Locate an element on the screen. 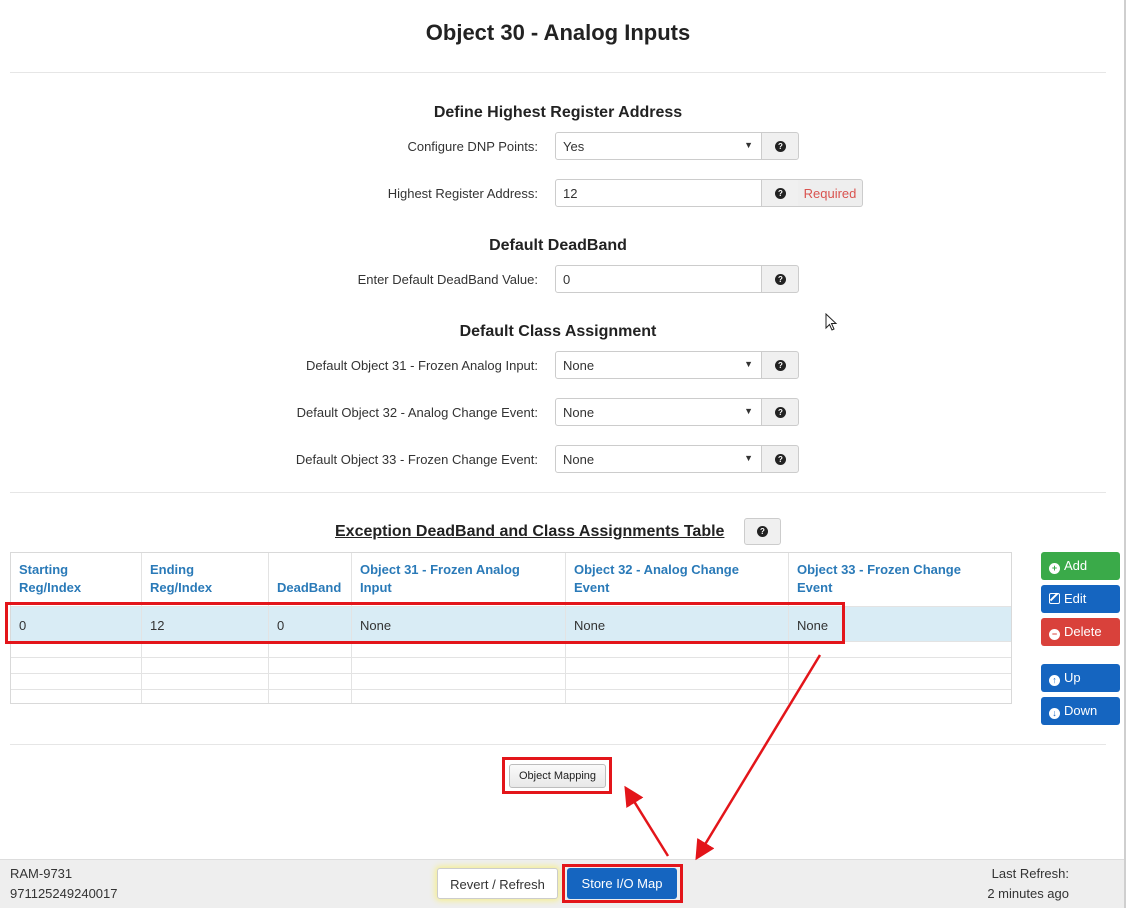 This screenshot has height=908, width=1126. header-line: Input is located at coordinates (376, 587).